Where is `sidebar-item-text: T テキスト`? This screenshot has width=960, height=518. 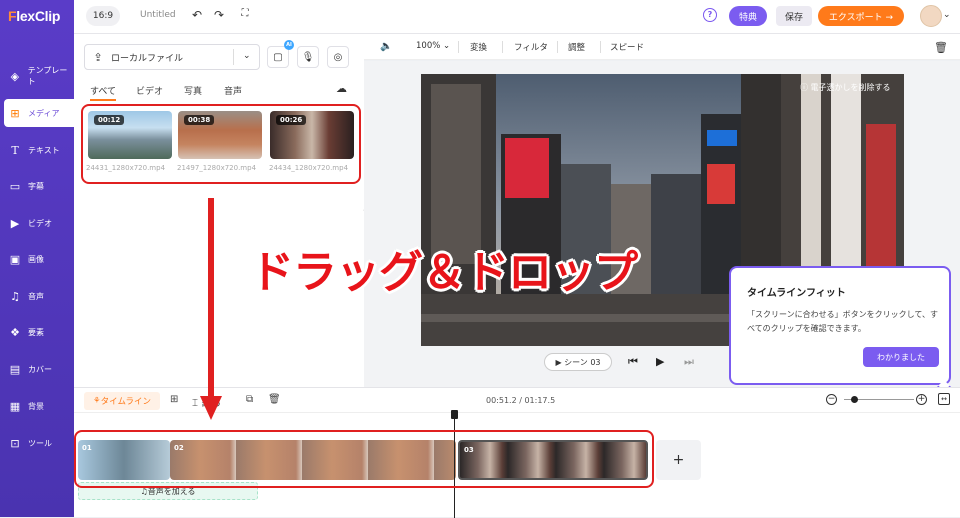
sidebar-item-text: T テキスト is located at coordinates (37, 150).